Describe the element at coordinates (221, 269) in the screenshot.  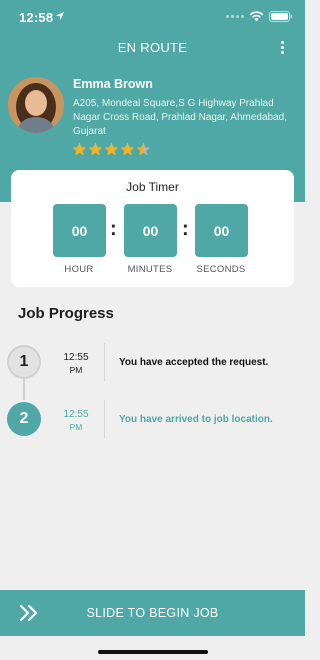
I see `timer-seconds-label: SECONDS` at that location.